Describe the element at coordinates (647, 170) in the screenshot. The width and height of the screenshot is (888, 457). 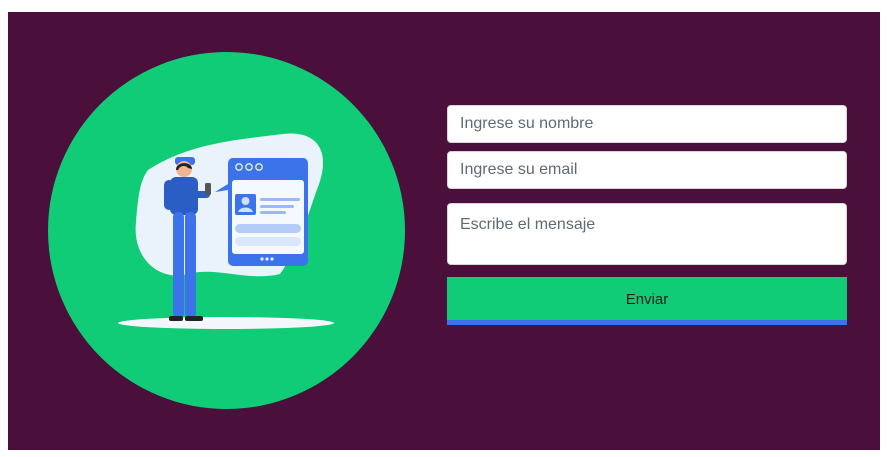
I see `email-input: Ingrese su email` at that location.